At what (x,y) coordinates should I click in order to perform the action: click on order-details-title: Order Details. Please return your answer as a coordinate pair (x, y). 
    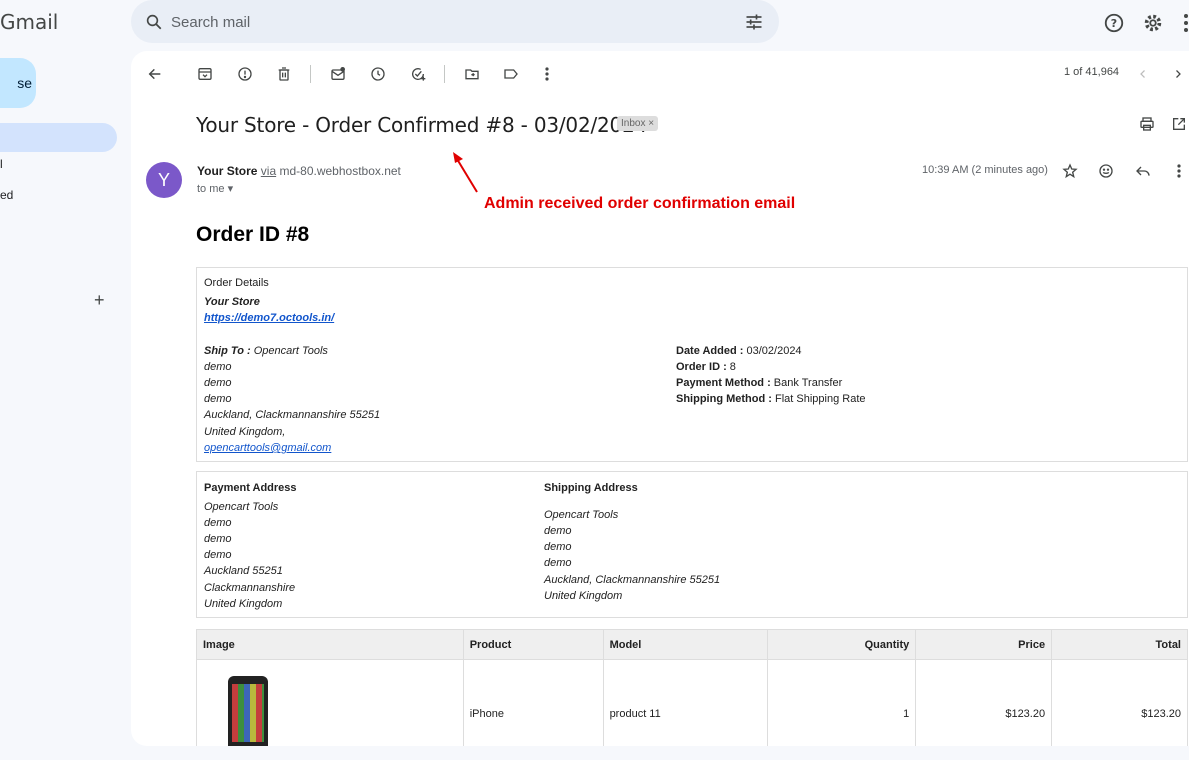
    Looking at the image, I should click on (236, 283).